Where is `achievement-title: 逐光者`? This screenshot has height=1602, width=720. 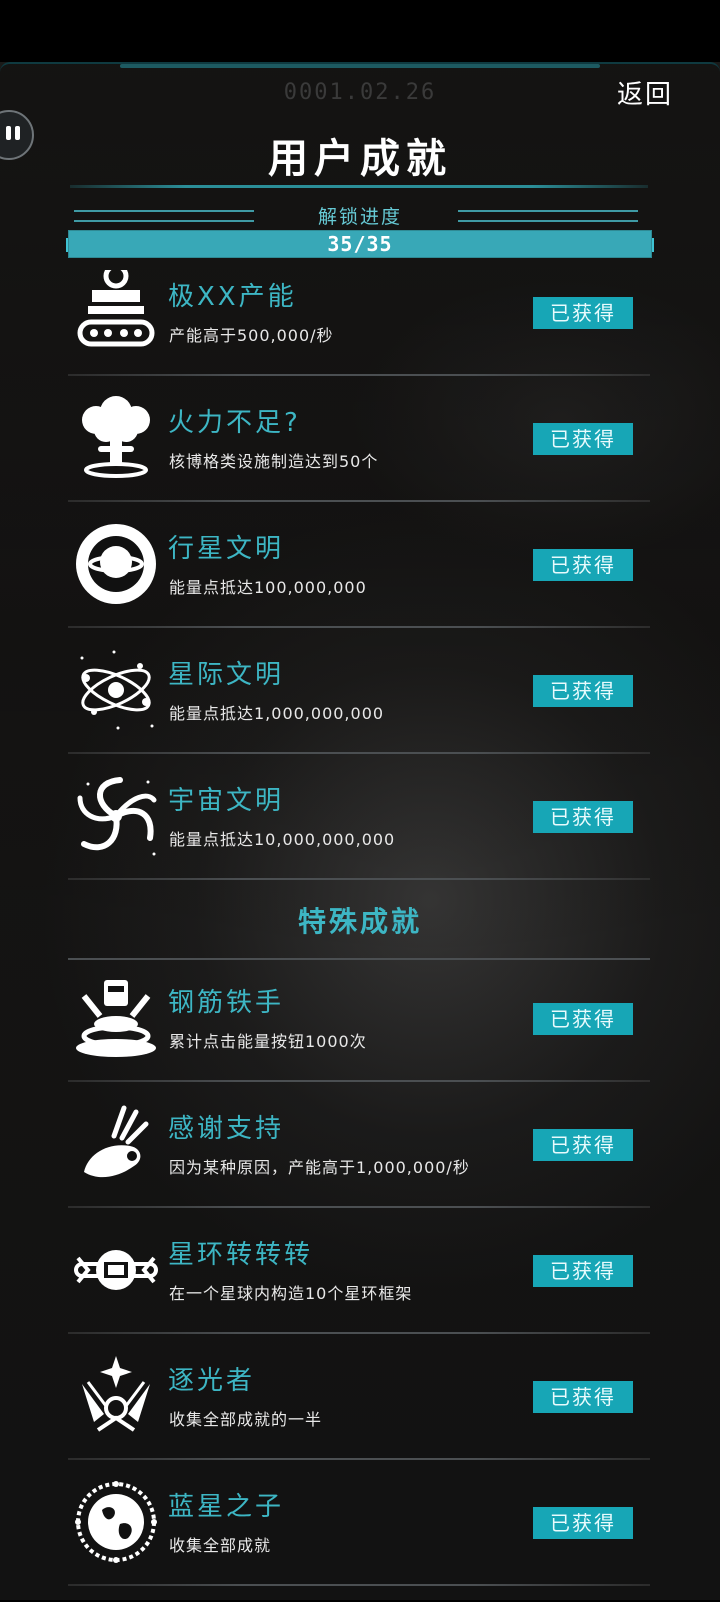 achievement-title: 逐光者 is located at coordinates (212, 1381).